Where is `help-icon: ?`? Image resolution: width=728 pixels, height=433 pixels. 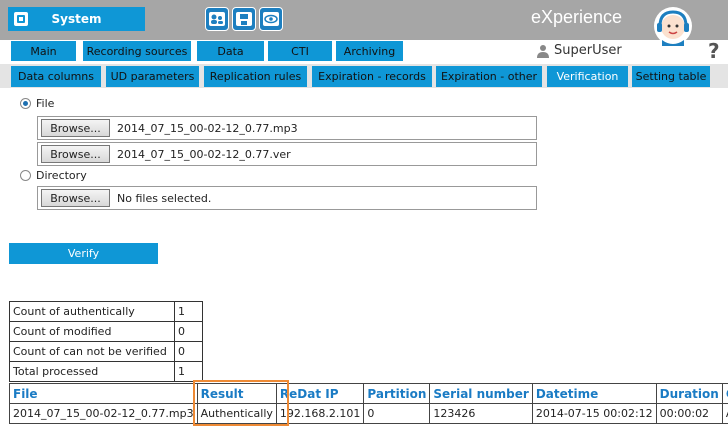 help-icon: ? is located at coordinates (714, 51).